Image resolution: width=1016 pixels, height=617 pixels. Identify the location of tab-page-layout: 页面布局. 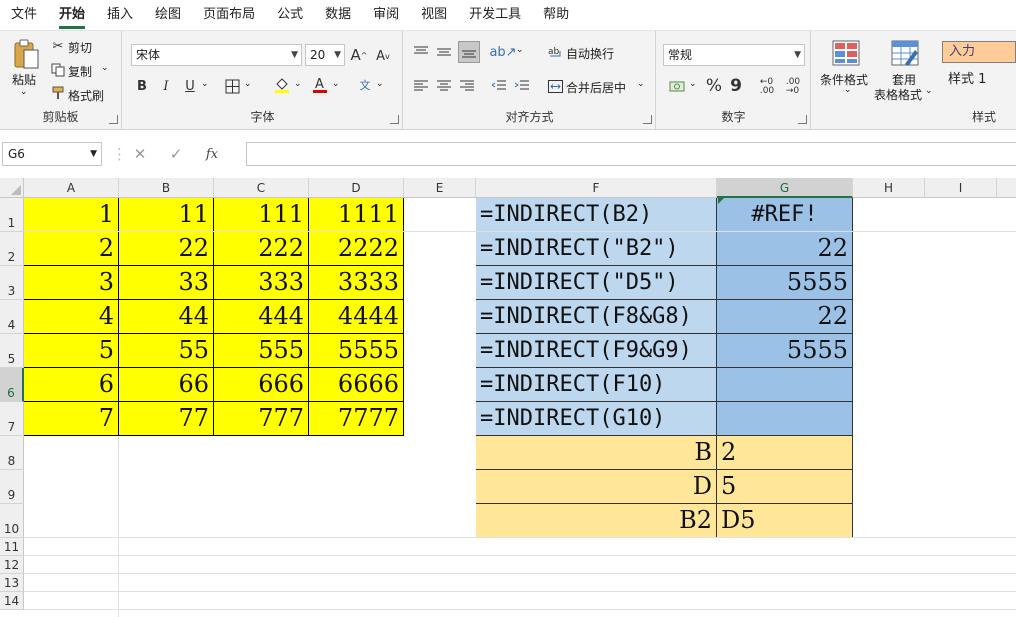
(229, 15).